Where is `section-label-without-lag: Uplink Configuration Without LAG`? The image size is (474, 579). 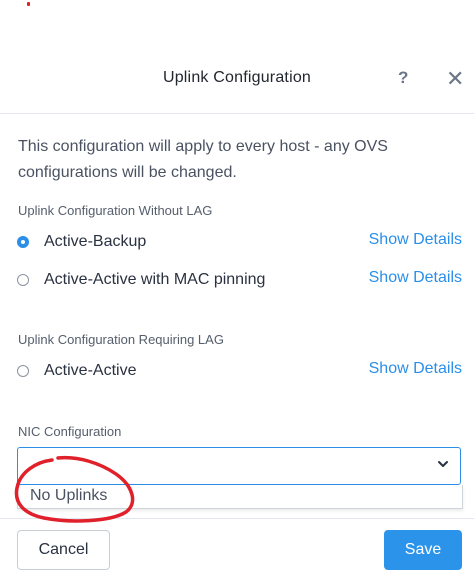 section-label-without-lag: Uplink Configuration Without LAG is located at coordinates (115, 210).